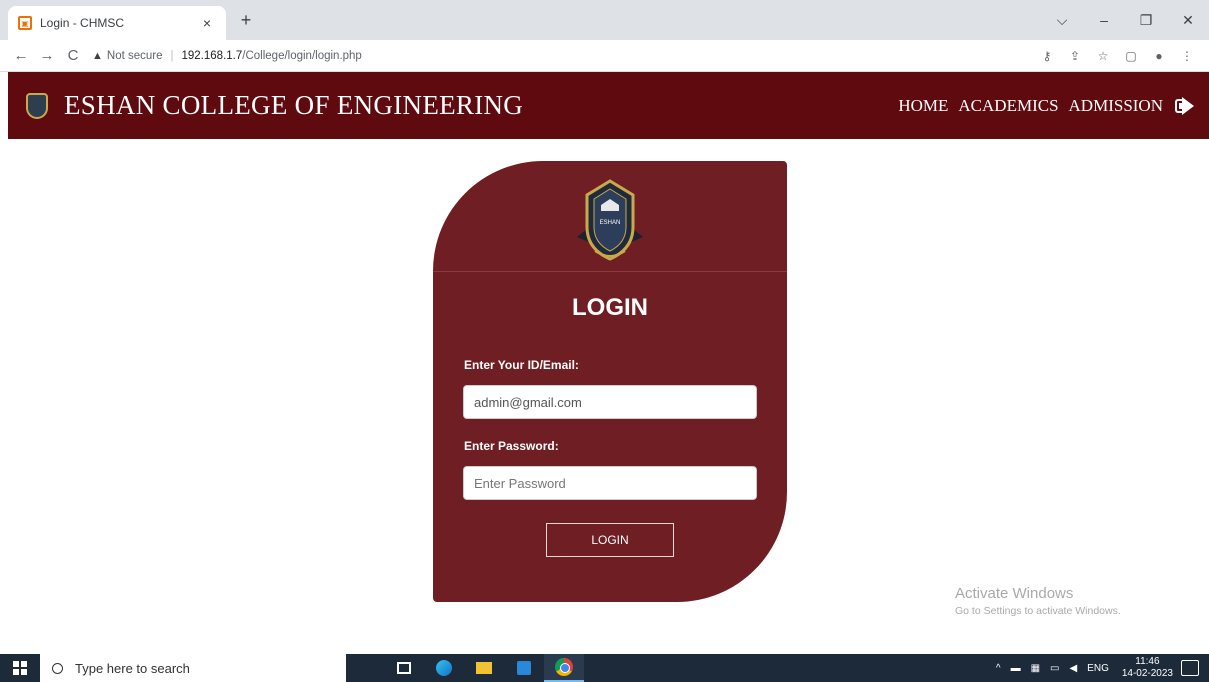  What do you see at coordinates (132, 668) in the screenshot?
I see `search-placeholder: Type here to search` at bounding box center [132, 668].